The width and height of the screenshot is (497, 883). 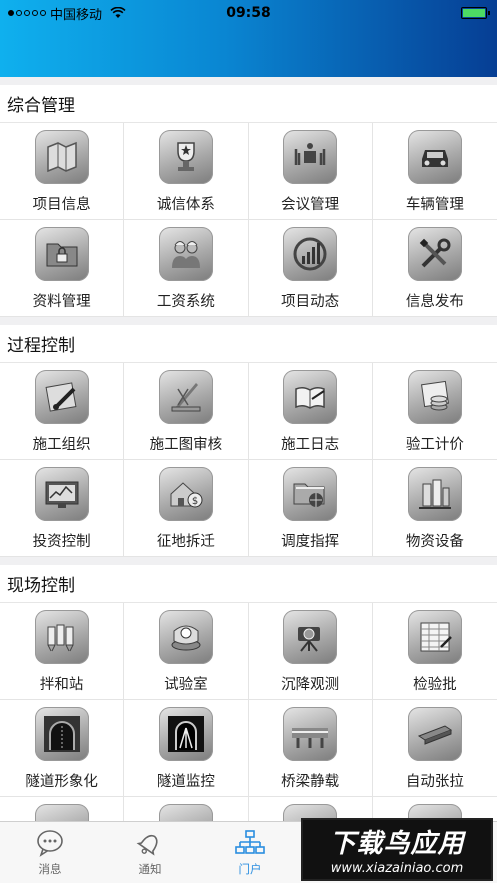 I want to click on grid-item: 试验室, so click(x=186, y=651).